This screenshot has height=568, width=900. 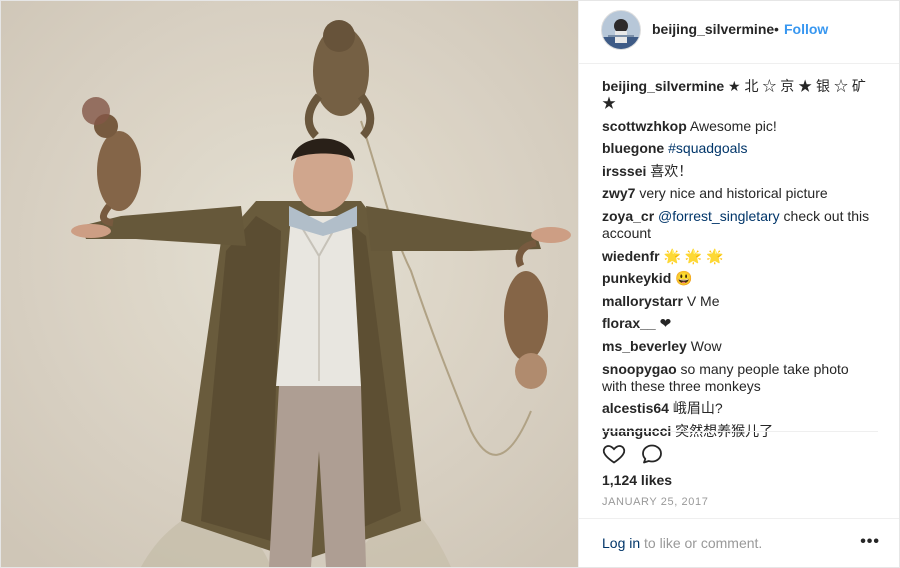 What do you see at coordinates (704, 345) in the screenshot?
I see `comment-text: Wow` at bounding box center [704, 345].